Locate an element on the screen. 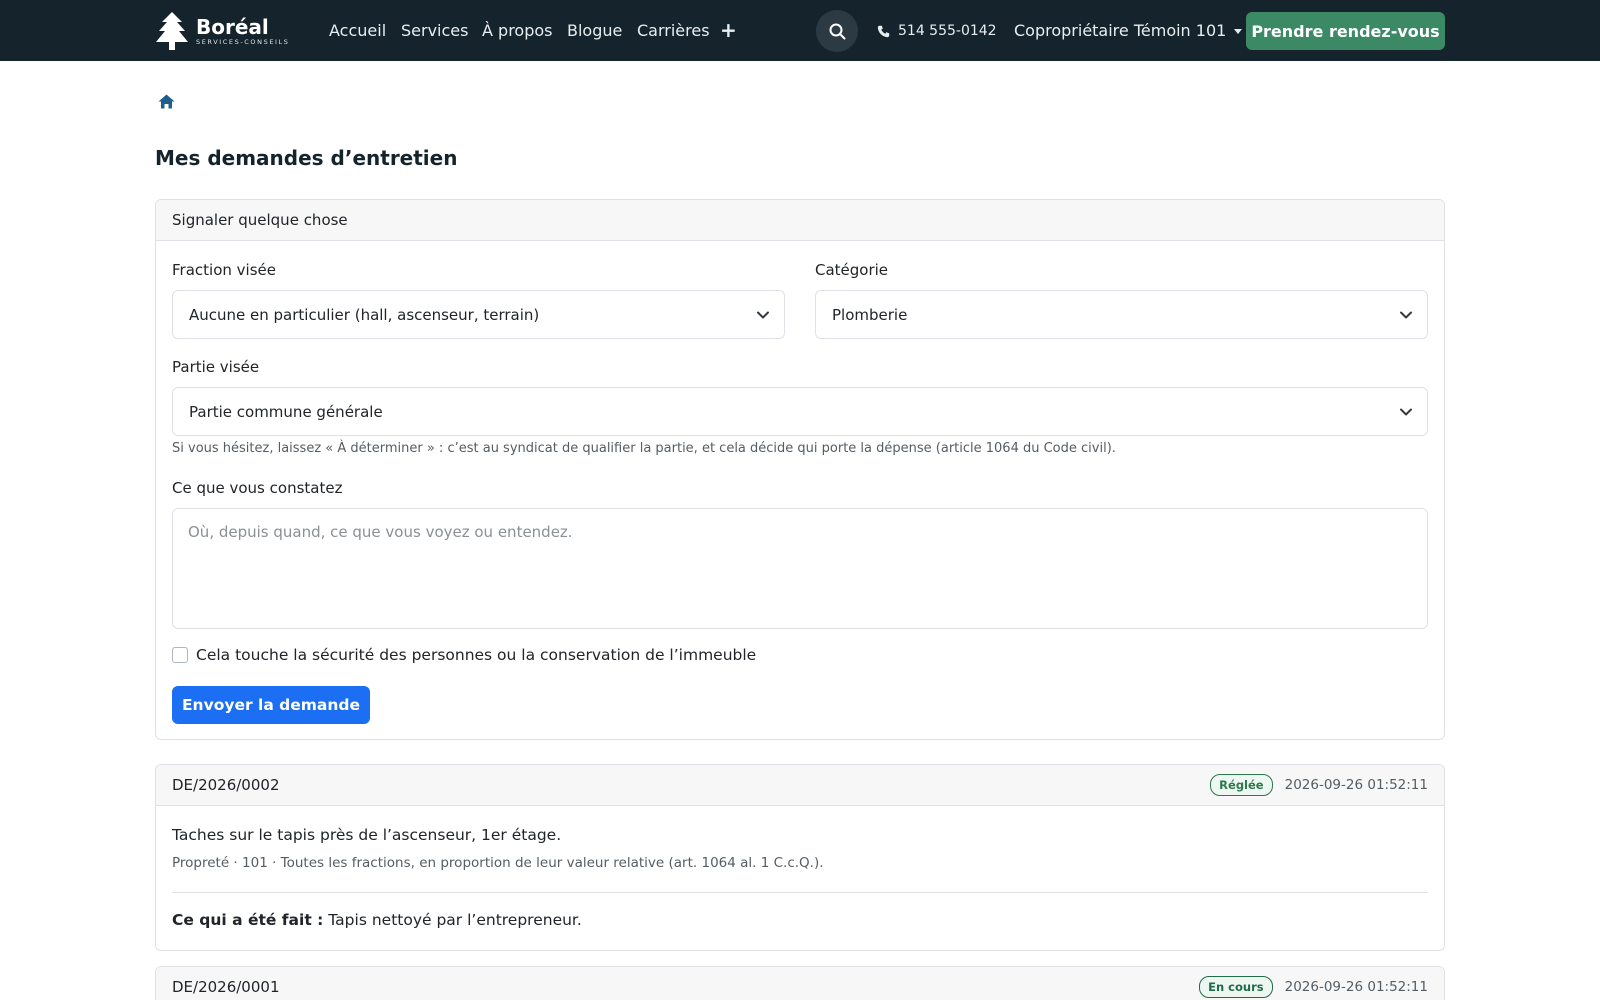  nav-services: Services is located at coordinates (434, 31).